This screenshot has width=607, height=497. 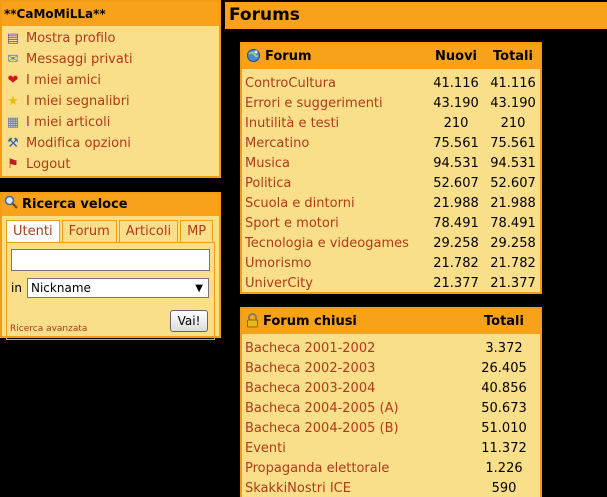 What do you see at coordinates (33, 231) in the screenshot?
I see `search-tab: Utenti` at bounding box center [33, 231].